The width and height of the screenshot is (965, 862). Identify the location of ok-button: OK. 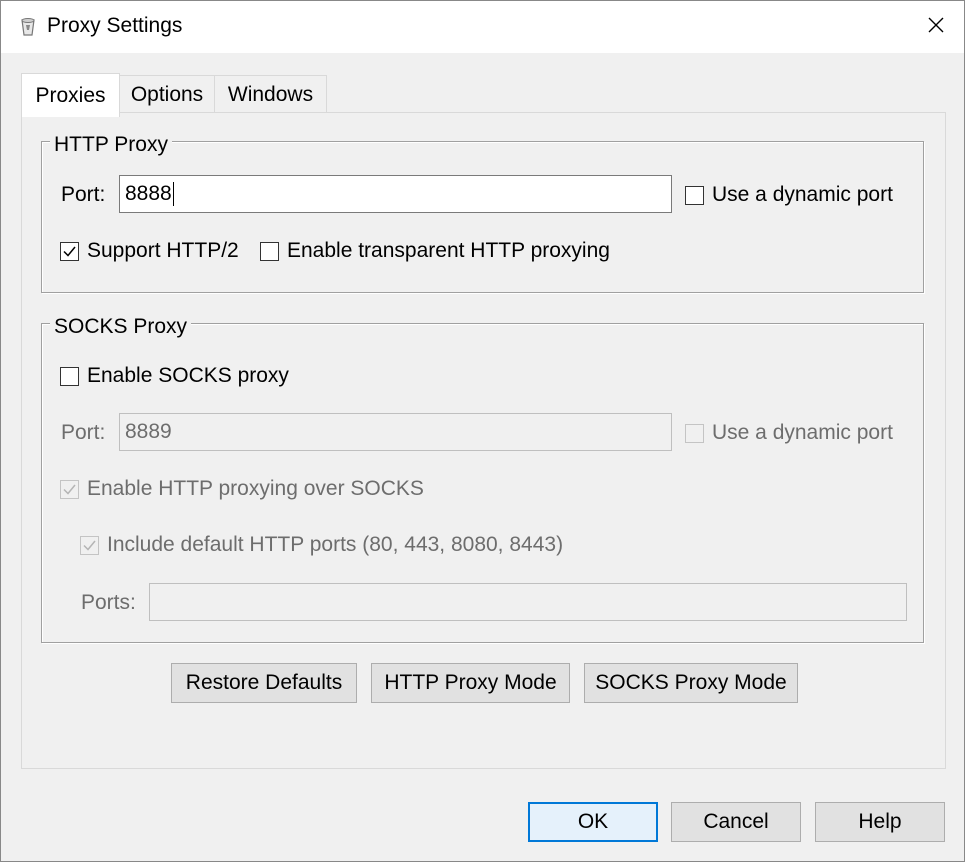
(593, 822).